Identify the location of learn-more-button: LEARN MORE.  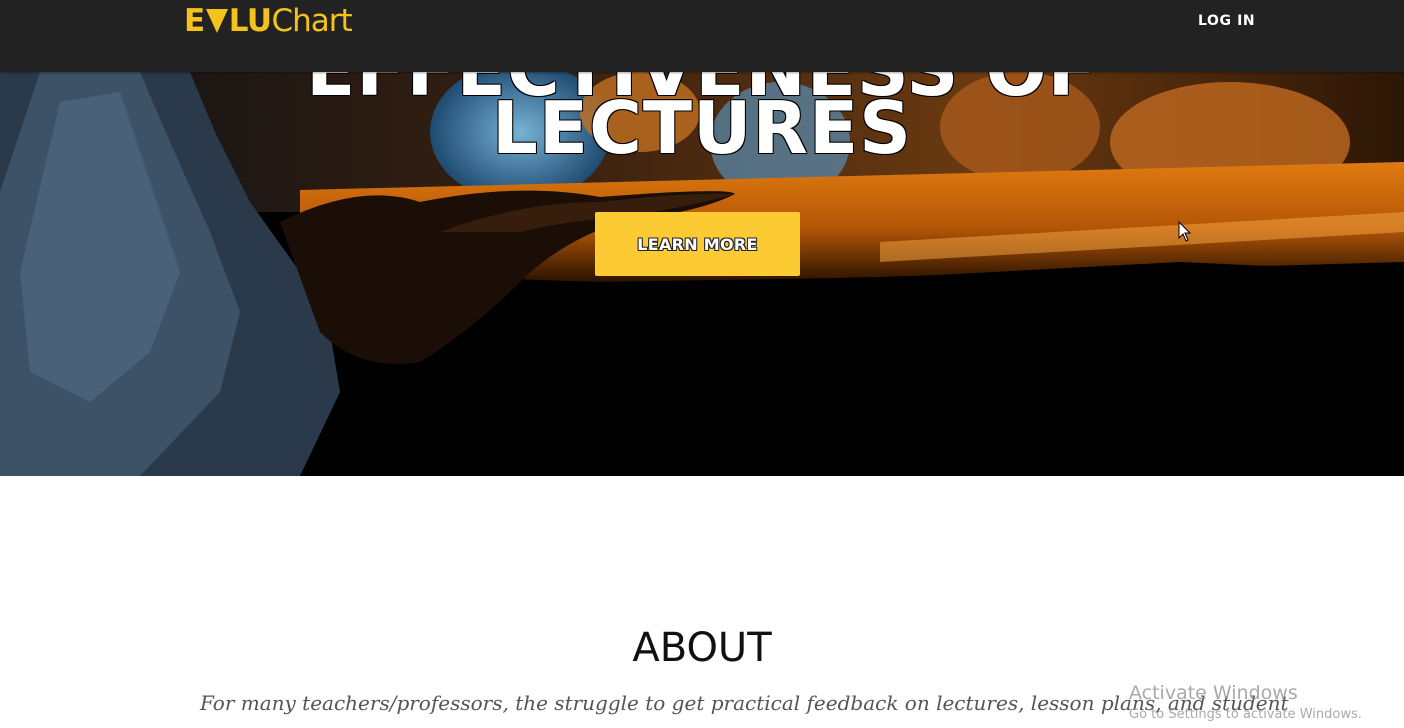
(697, 244).